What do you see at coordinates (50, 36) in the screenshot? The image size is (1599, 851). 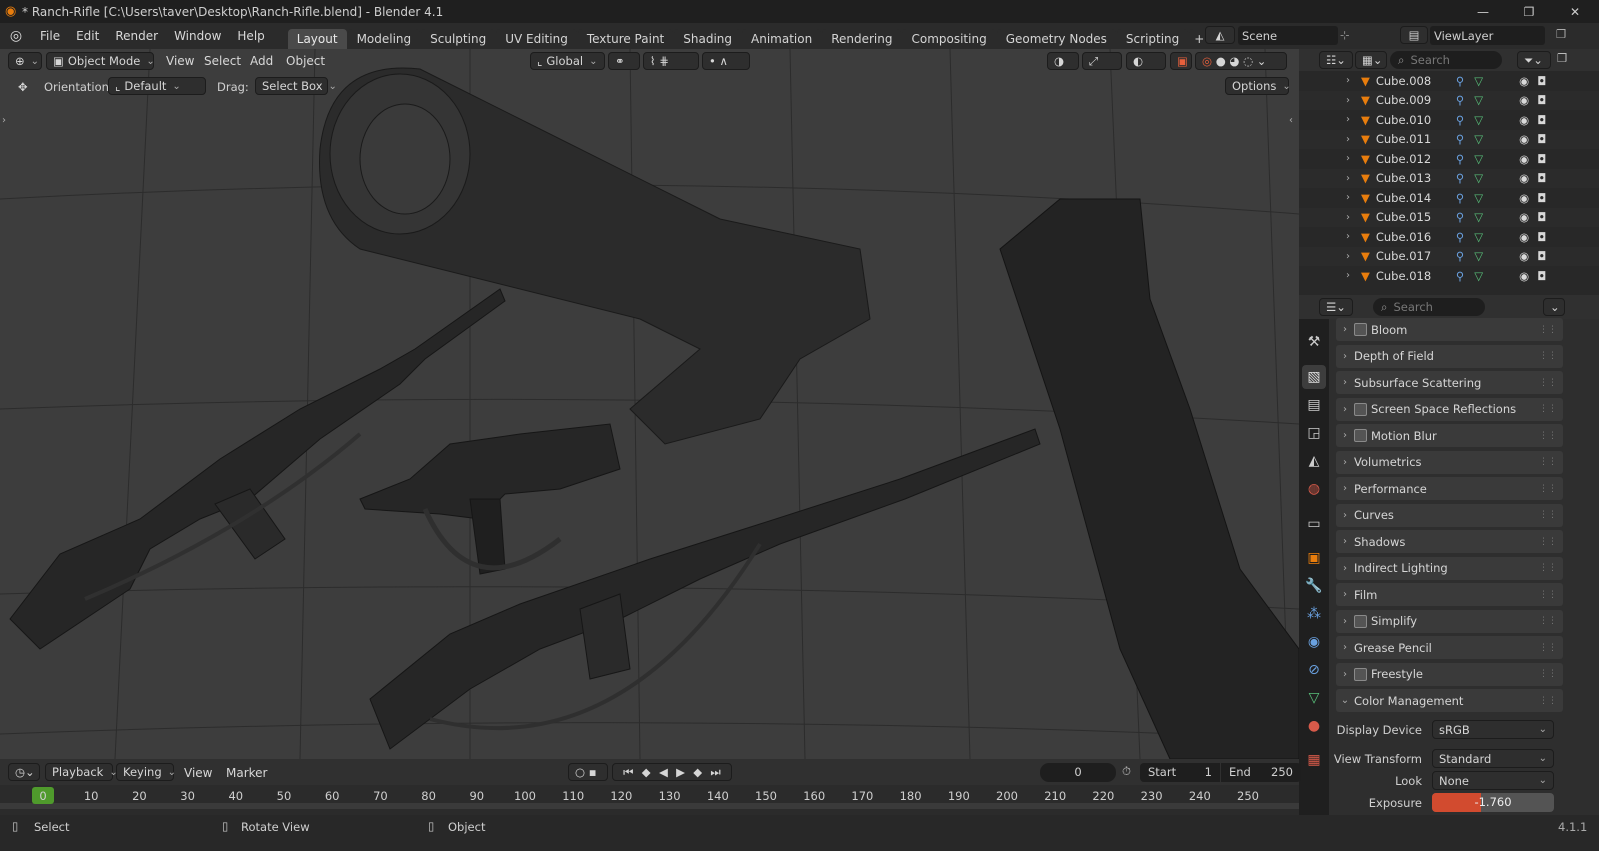 I see `menu-file: File` at bounding box center [50, 36].